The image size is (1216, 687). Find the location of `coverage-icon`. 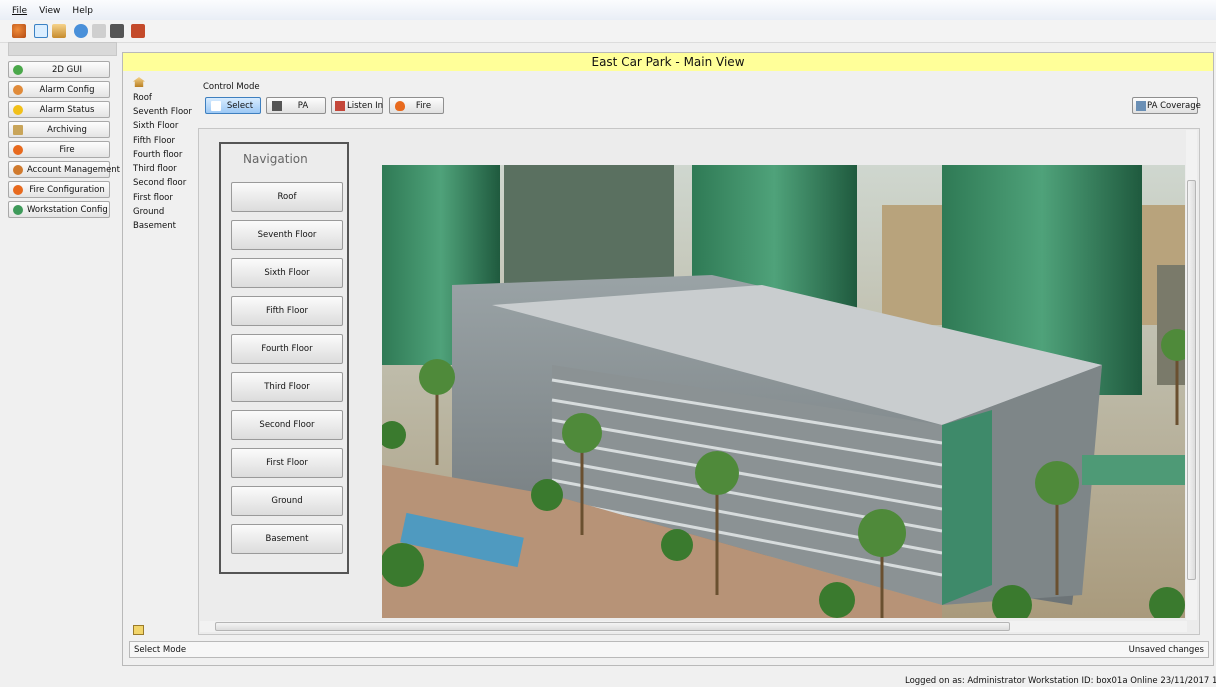

coverage-icon is located at coordinates (1141, 106).